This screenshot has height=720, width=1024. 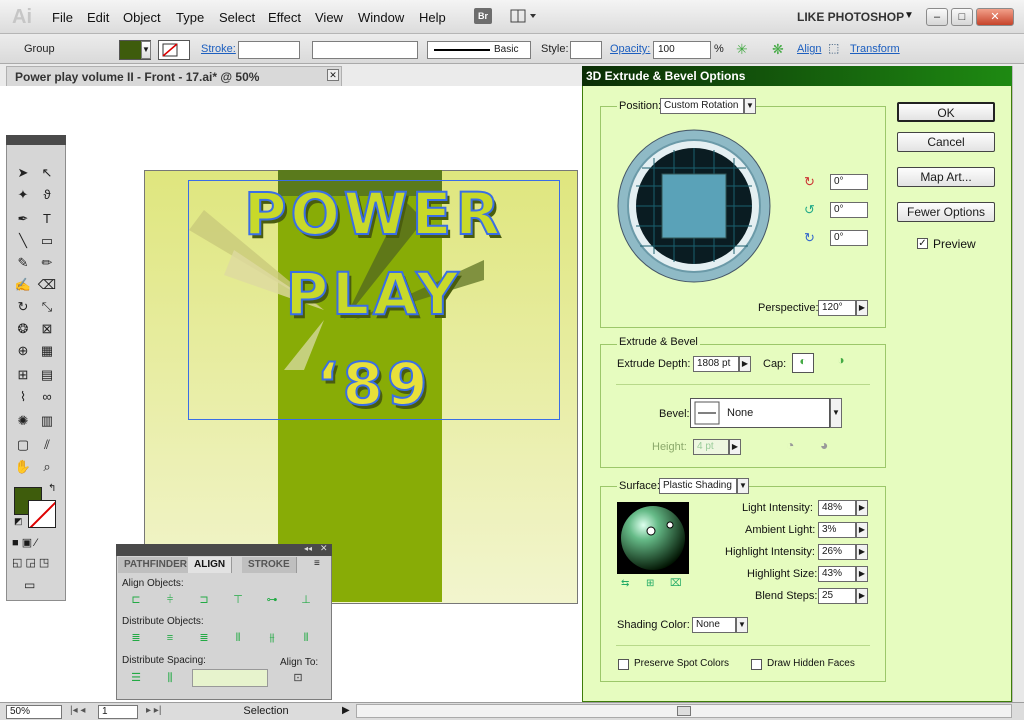 What do you see at coordinates (298, 678) in the screenshot?
I see `align-to-selection-icon: ⊡` at bounding box center [298, 678].